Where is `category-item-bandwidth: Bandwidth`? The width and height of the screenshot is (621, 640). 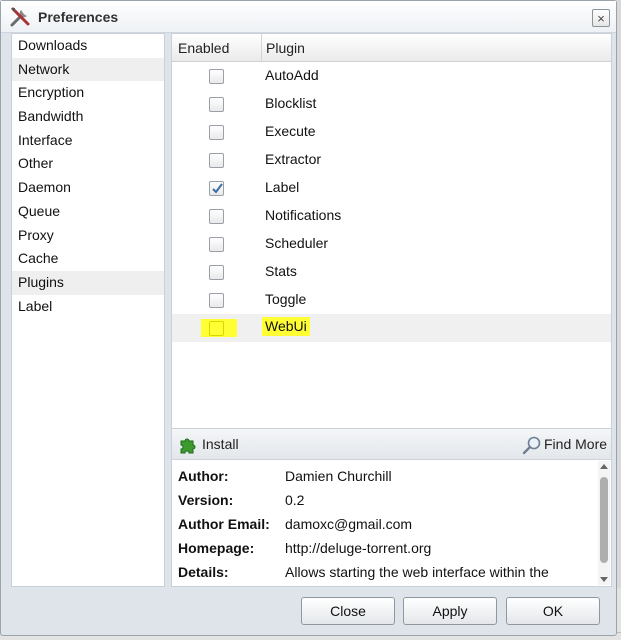
category-item-bandwidth: Bandwidth is located at coordinates (88, 117).